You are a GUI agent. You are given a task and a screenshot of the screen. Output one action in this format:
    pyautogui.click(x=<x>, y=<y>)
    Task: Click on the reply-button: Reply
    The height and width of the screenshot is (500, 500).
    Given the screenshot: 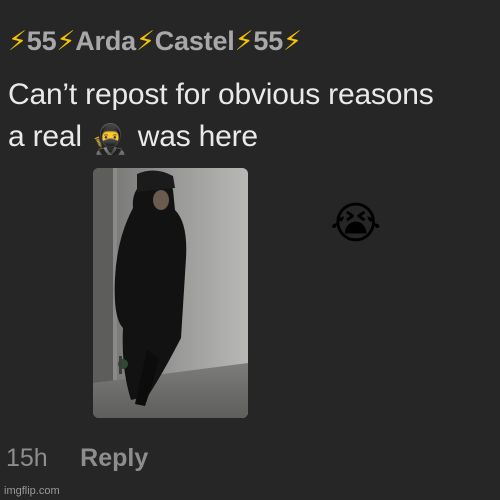 What is the action you would take?
    pyautogui.click(x=114, y=458)
    